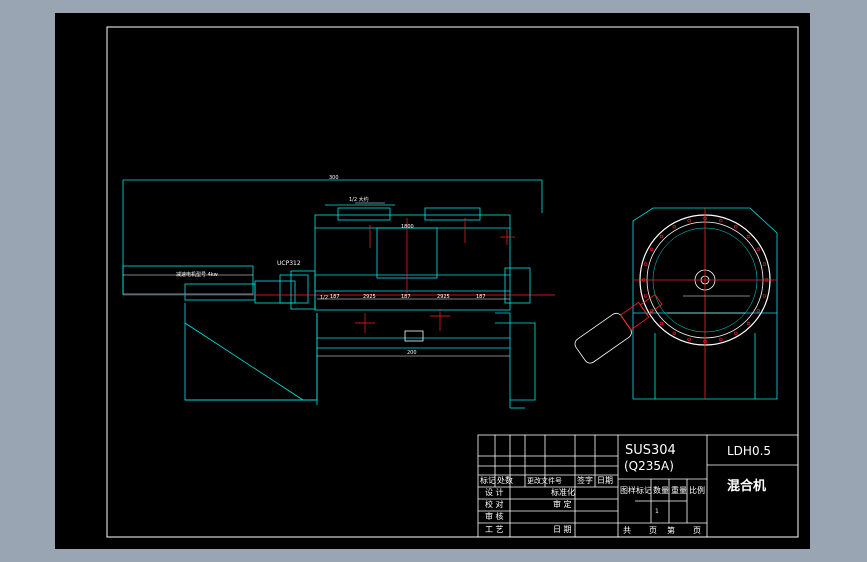  I want to click on role-sheji: 设 计, so click(494, 492).